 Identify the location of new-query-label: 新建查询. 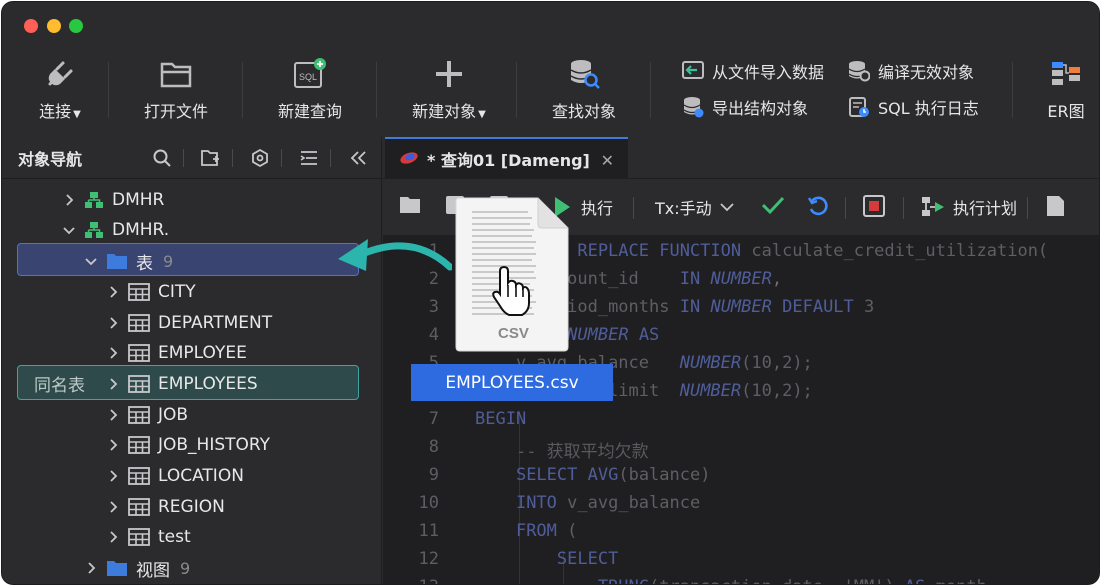
(309, 111).